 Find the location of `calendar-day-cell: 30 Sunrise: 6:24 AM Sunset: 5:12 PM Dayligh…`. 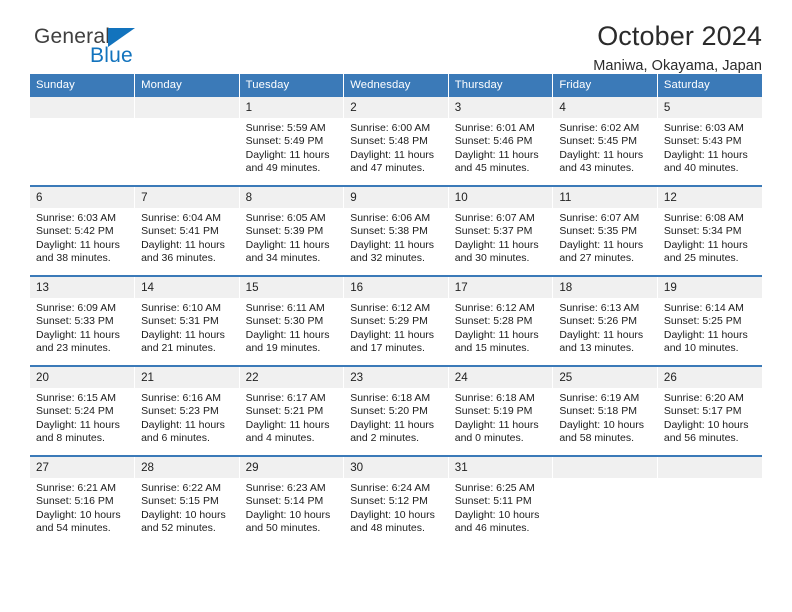

calendar-day-cell: 30 Sunrise: 6:24 AM Sunset: 5:12 PM Dayligh… is located at coordinates (396, 500).